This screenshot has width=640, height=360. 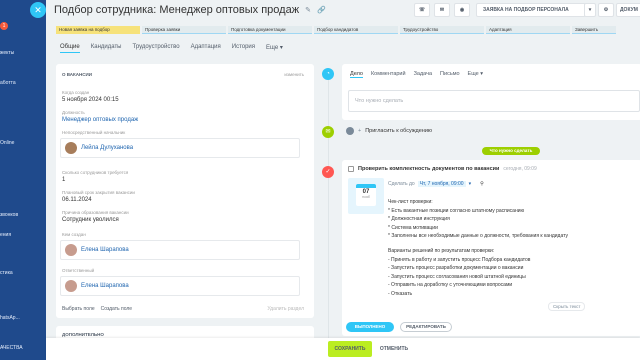 I want to click on delete-section-link: Удалить раздел, so click(x=285, y=309).